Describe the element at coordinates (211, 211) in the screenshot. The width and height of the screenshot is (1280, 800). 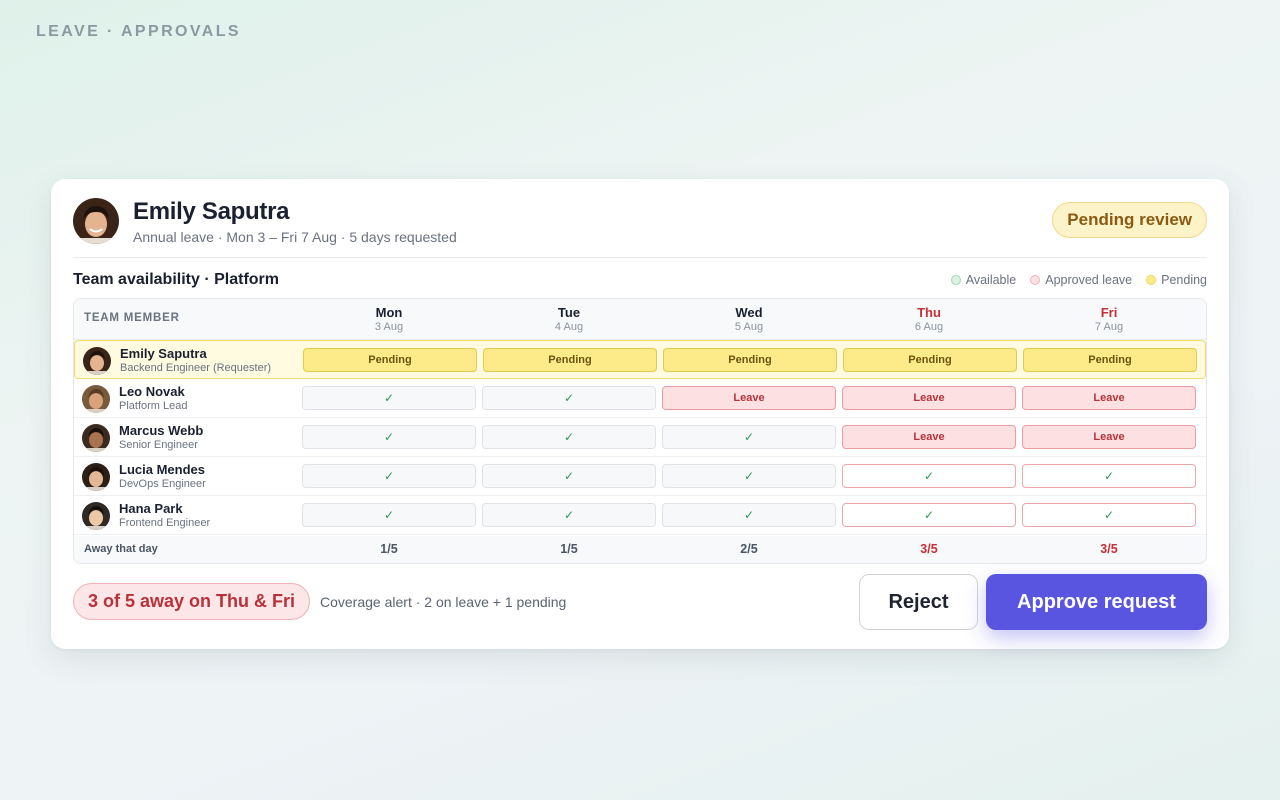
I see `requester-name: Emily Saputra` at that location.